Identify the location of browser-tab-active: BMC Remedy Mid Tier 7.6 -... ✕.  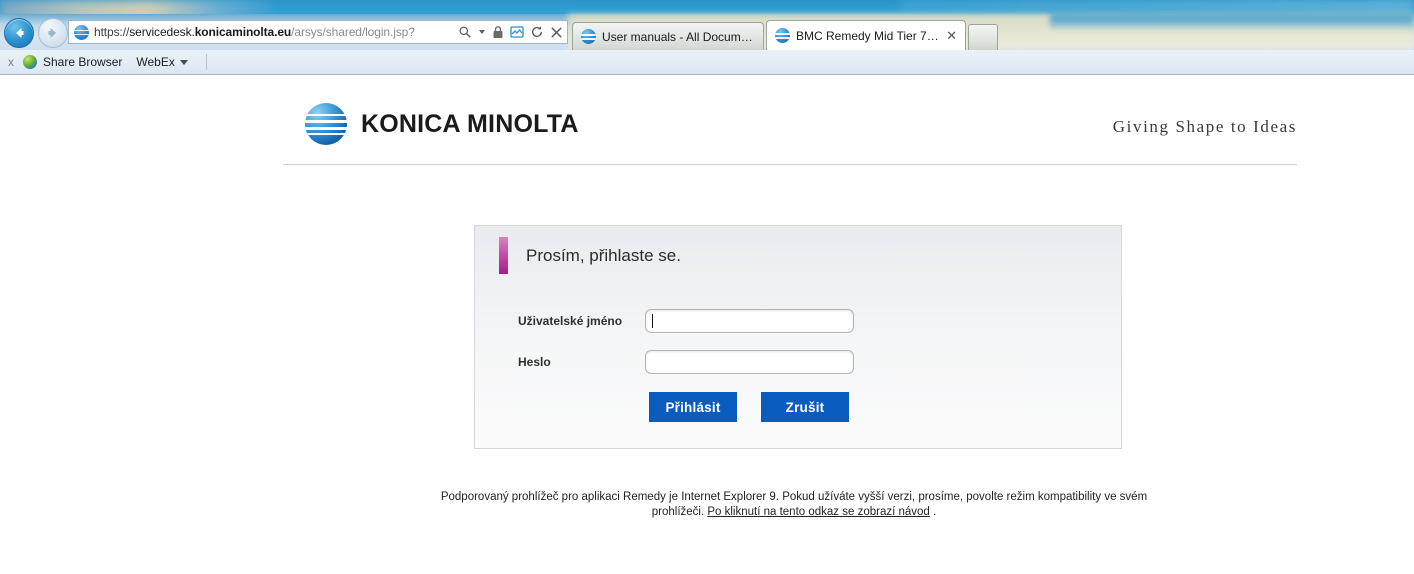
(866, 35).